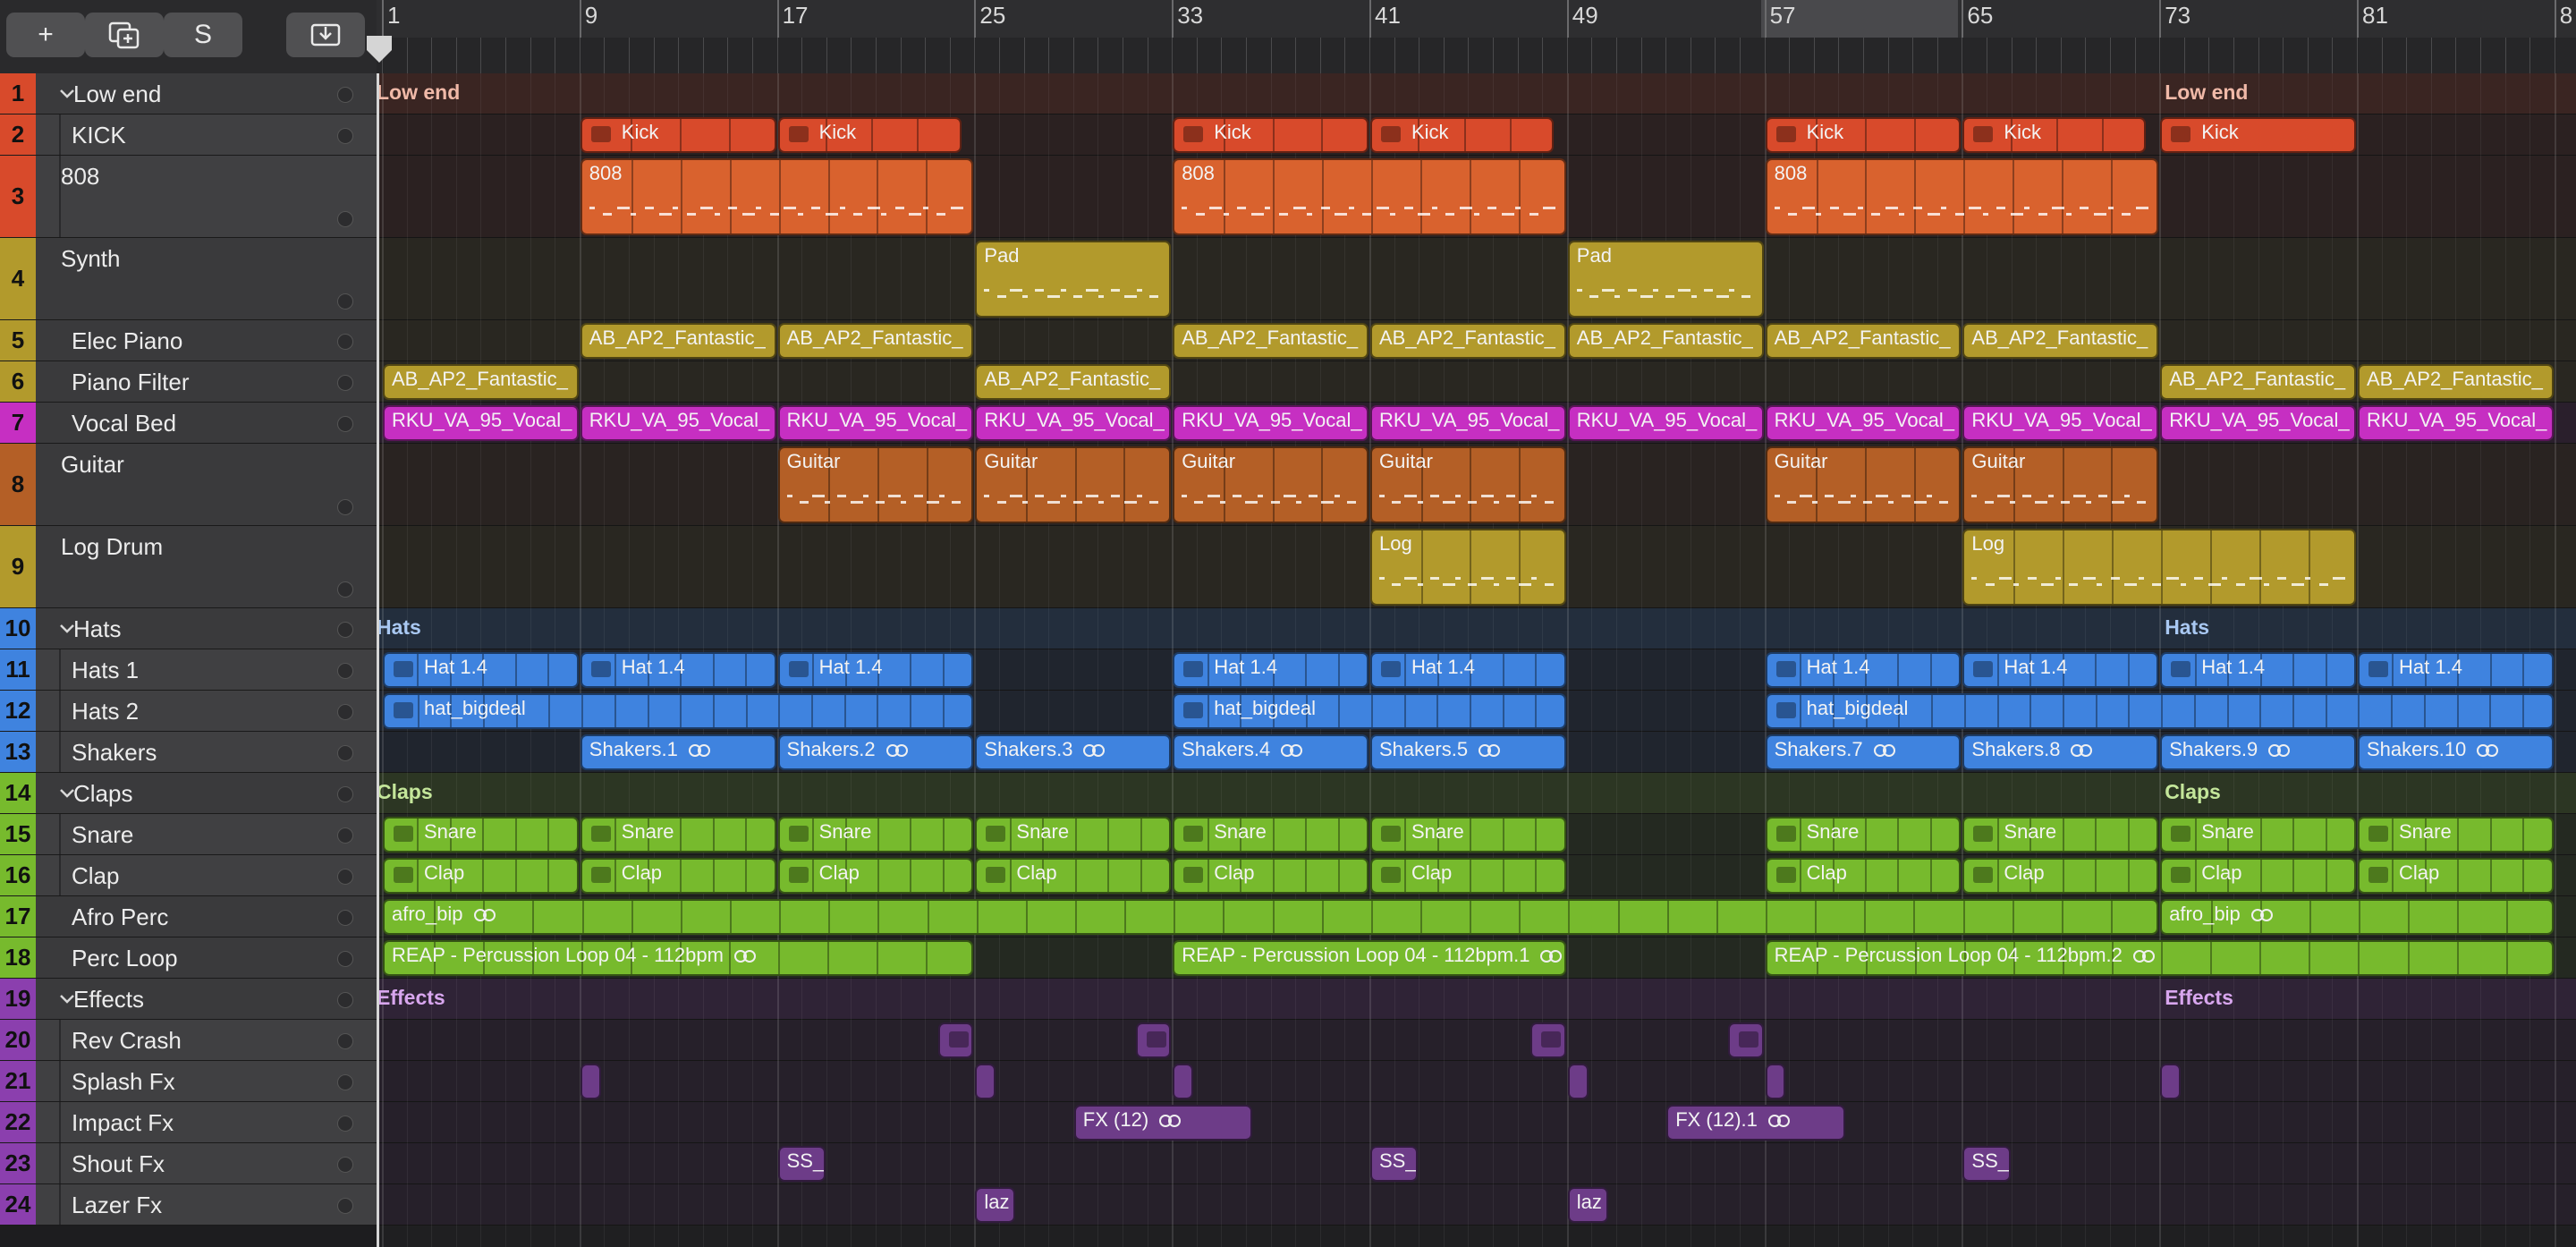 The image size is (2576, 1247). I want to click on track-header-clap: 16 Clap, so click(188, 875).